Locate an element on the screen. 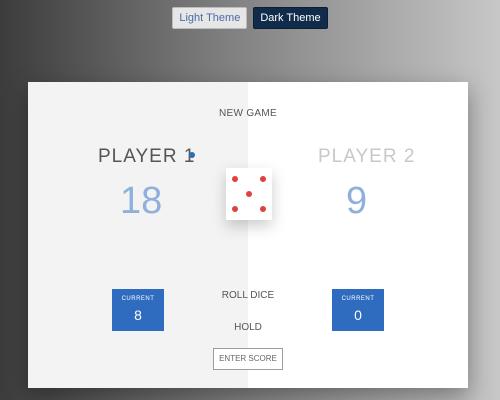  theme-toggle: Light Theme Dark Theme is located at coordinates (250, 18).